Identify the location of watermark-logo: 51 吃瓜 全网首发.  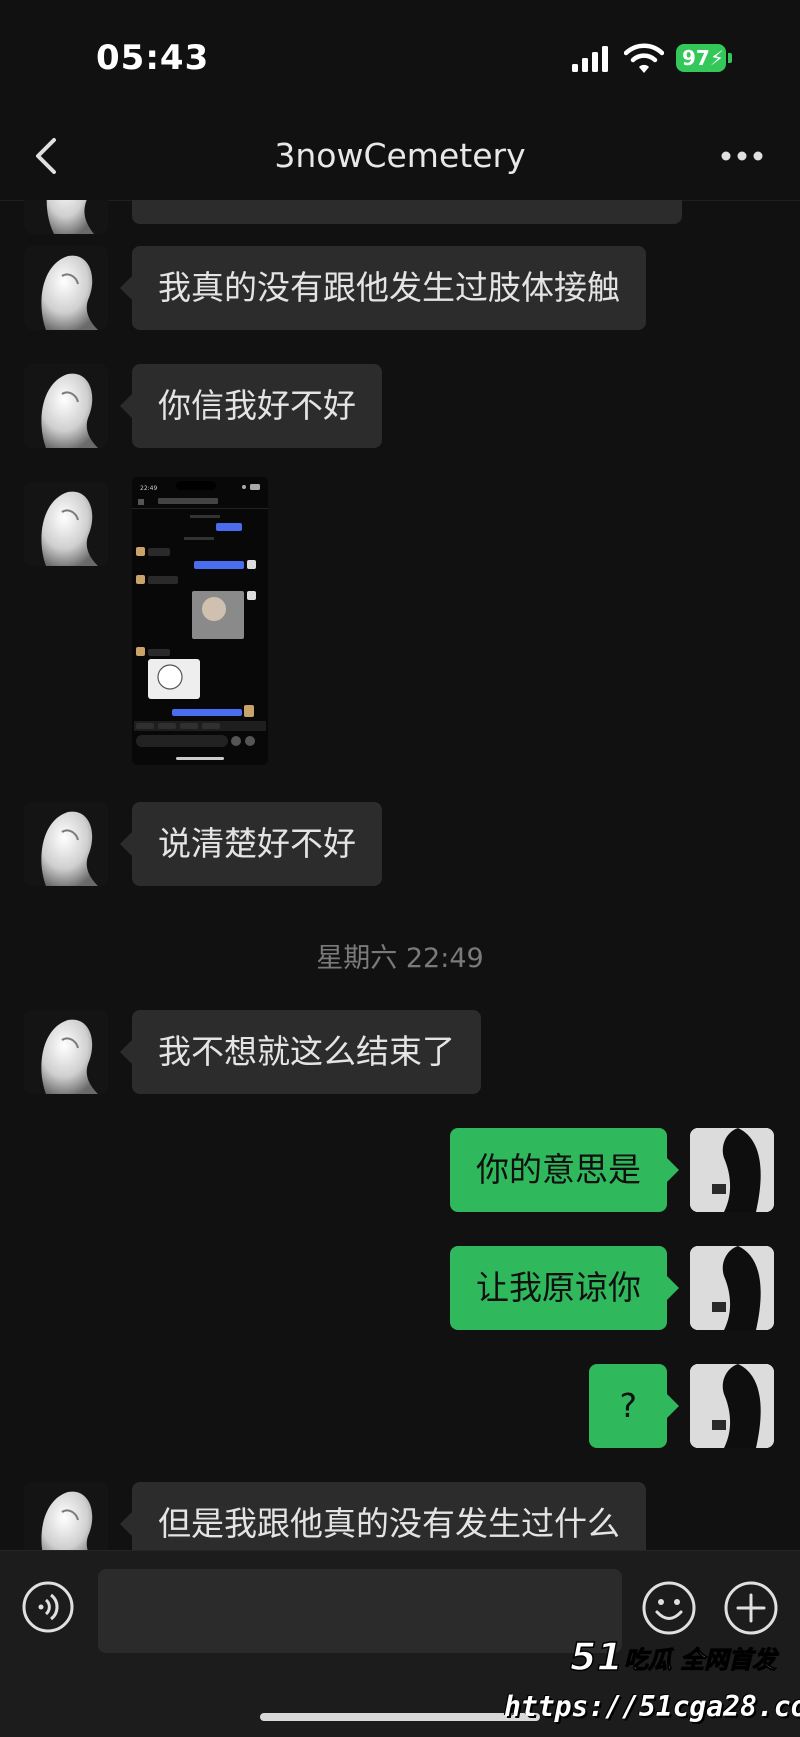
(674, 1657).